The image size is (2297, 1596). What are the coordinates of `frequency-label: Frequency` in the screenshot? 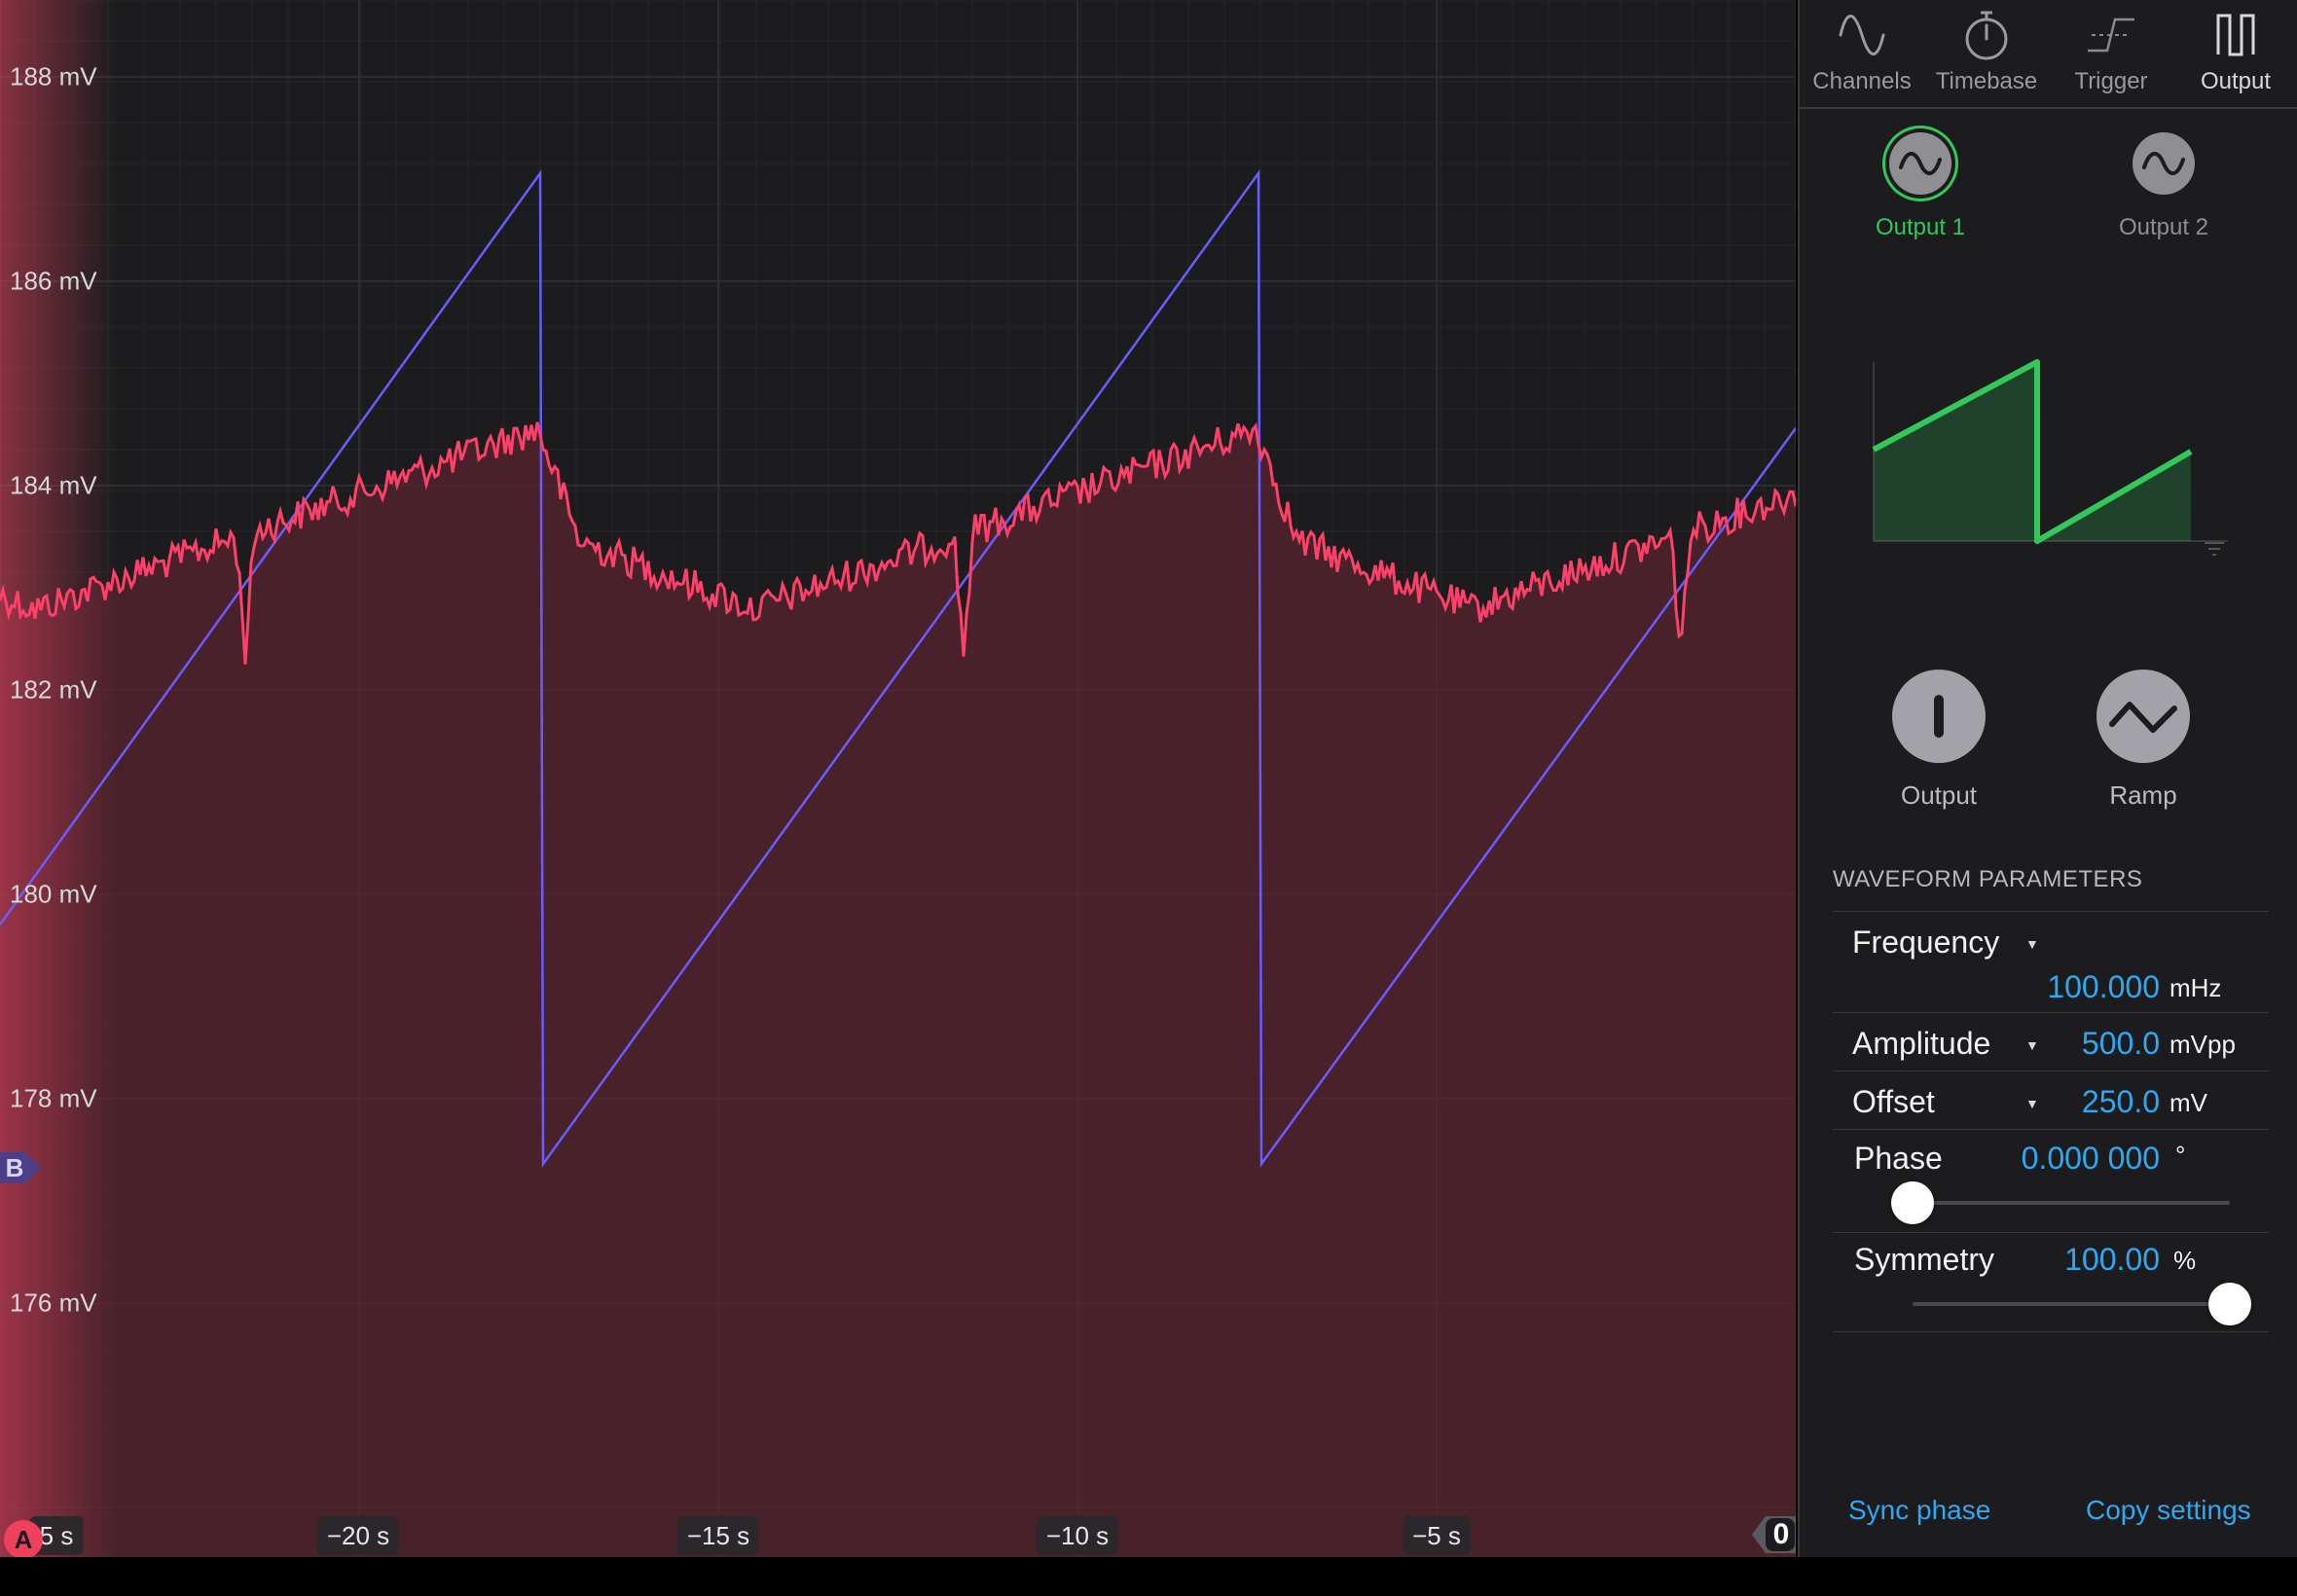 It's located at (1926, 942).